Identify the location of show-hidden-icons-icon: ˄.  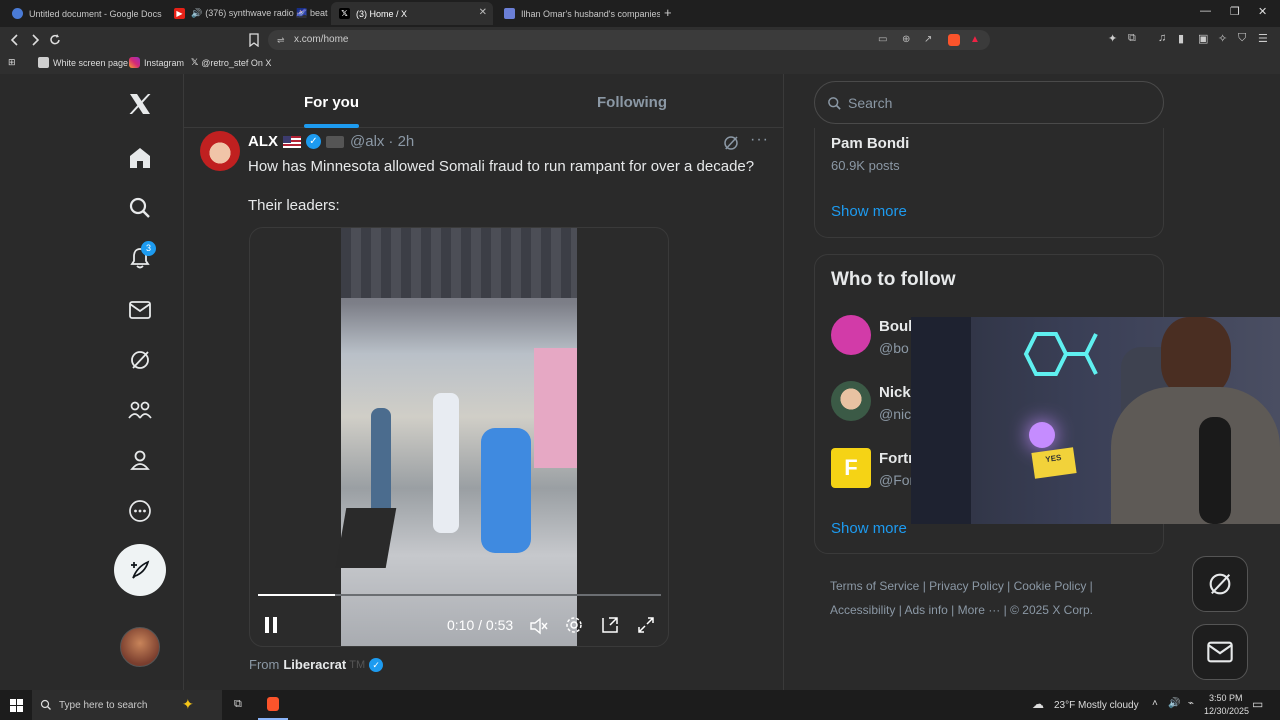
(1155, 703).